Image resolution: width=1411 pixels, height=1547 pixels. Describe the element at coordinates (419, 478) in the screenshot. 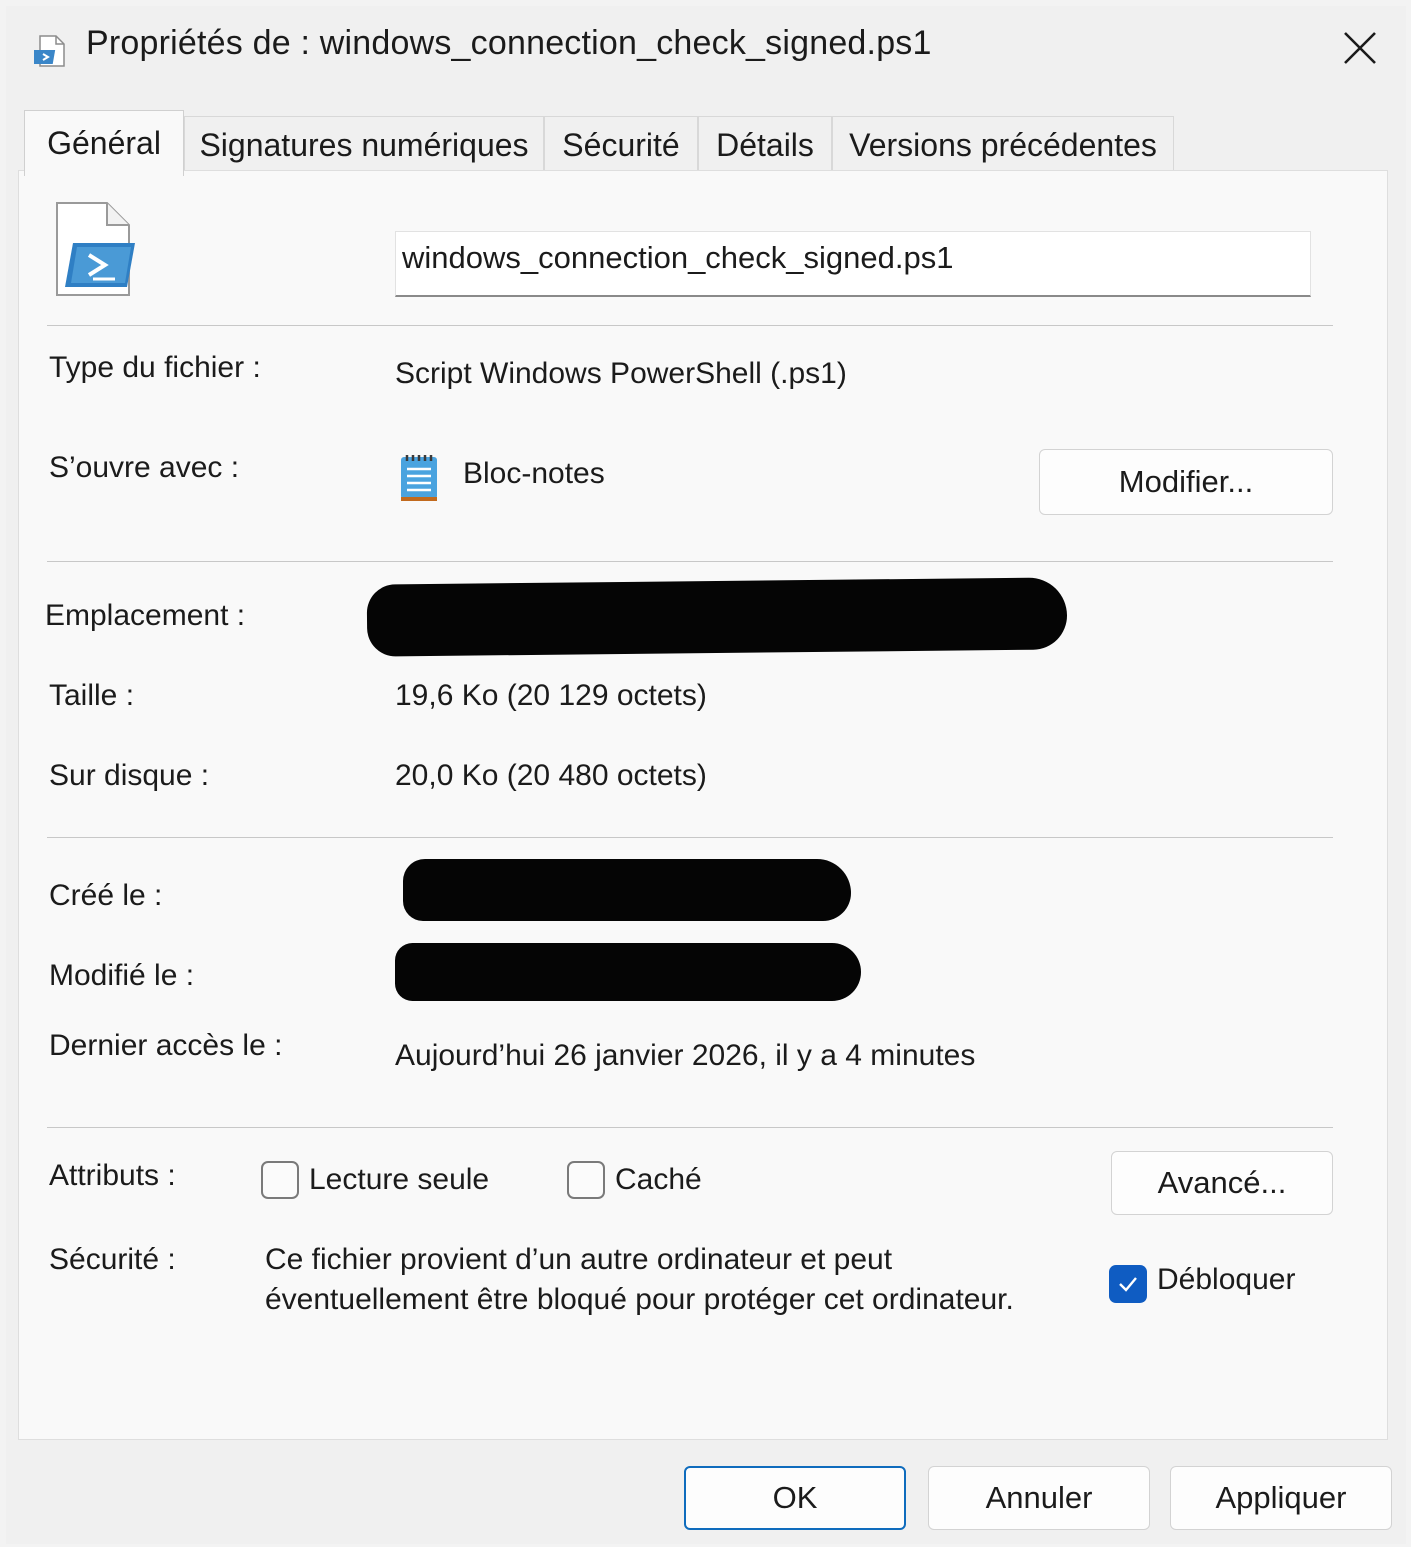

I see `notepad-icon` at that location.